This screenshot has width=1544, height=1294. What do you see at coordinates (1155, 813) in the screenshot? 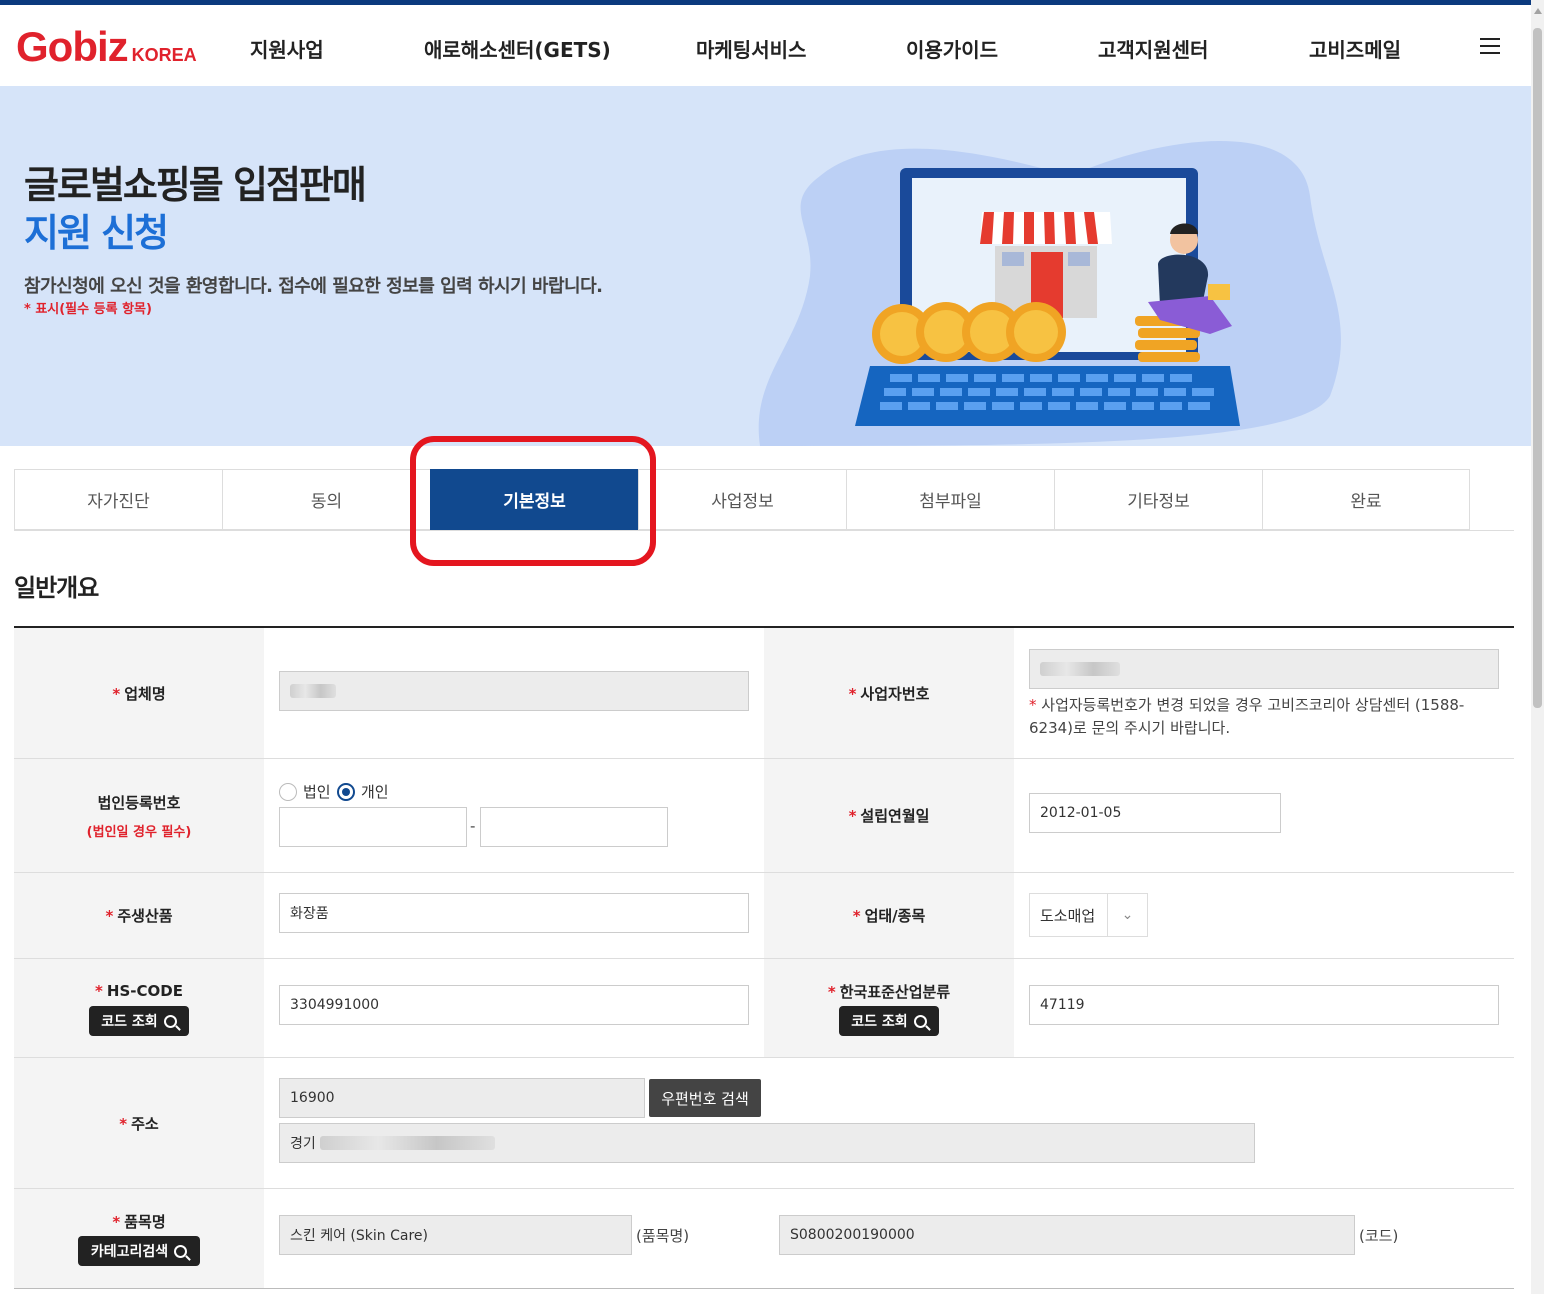
I see `founded-date-field: 2012-01-05` at bounding box center [1155, 813].